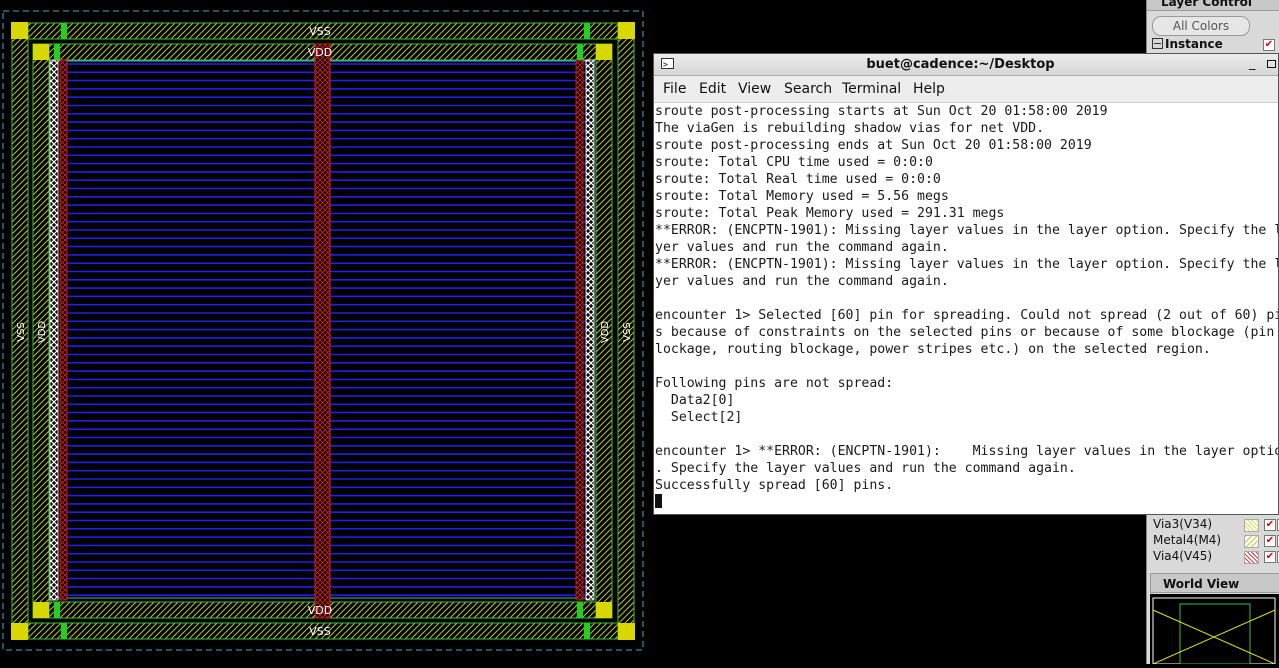 The height and width of the screenshot is (668, 1279). What do you see at coordinates (798, 179) in the screenshot?
I see `terminal-line: sroute: Total Real time used = 0:0:0` at bounding box center [798, 179].